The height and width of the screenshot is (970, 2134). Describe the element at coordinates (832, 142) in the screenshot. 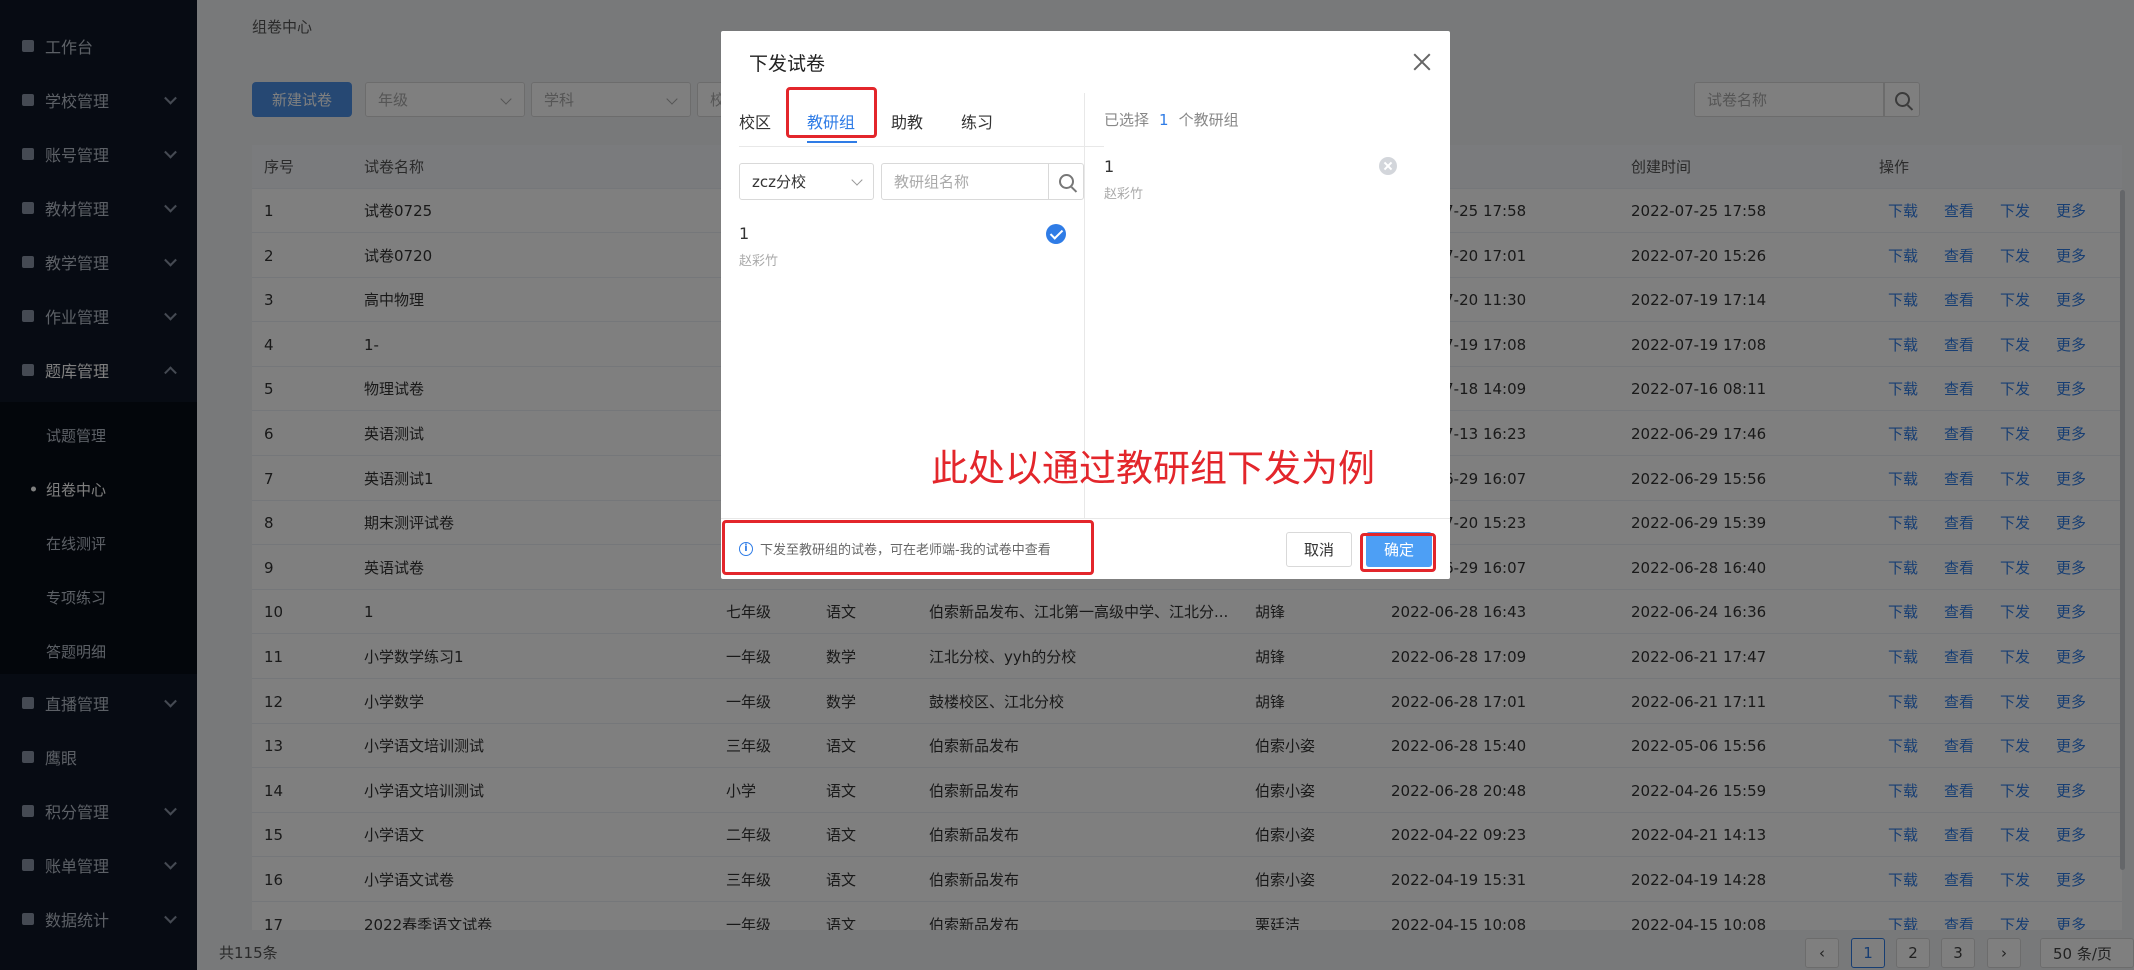

I see `active-tab-indicator` at that location.